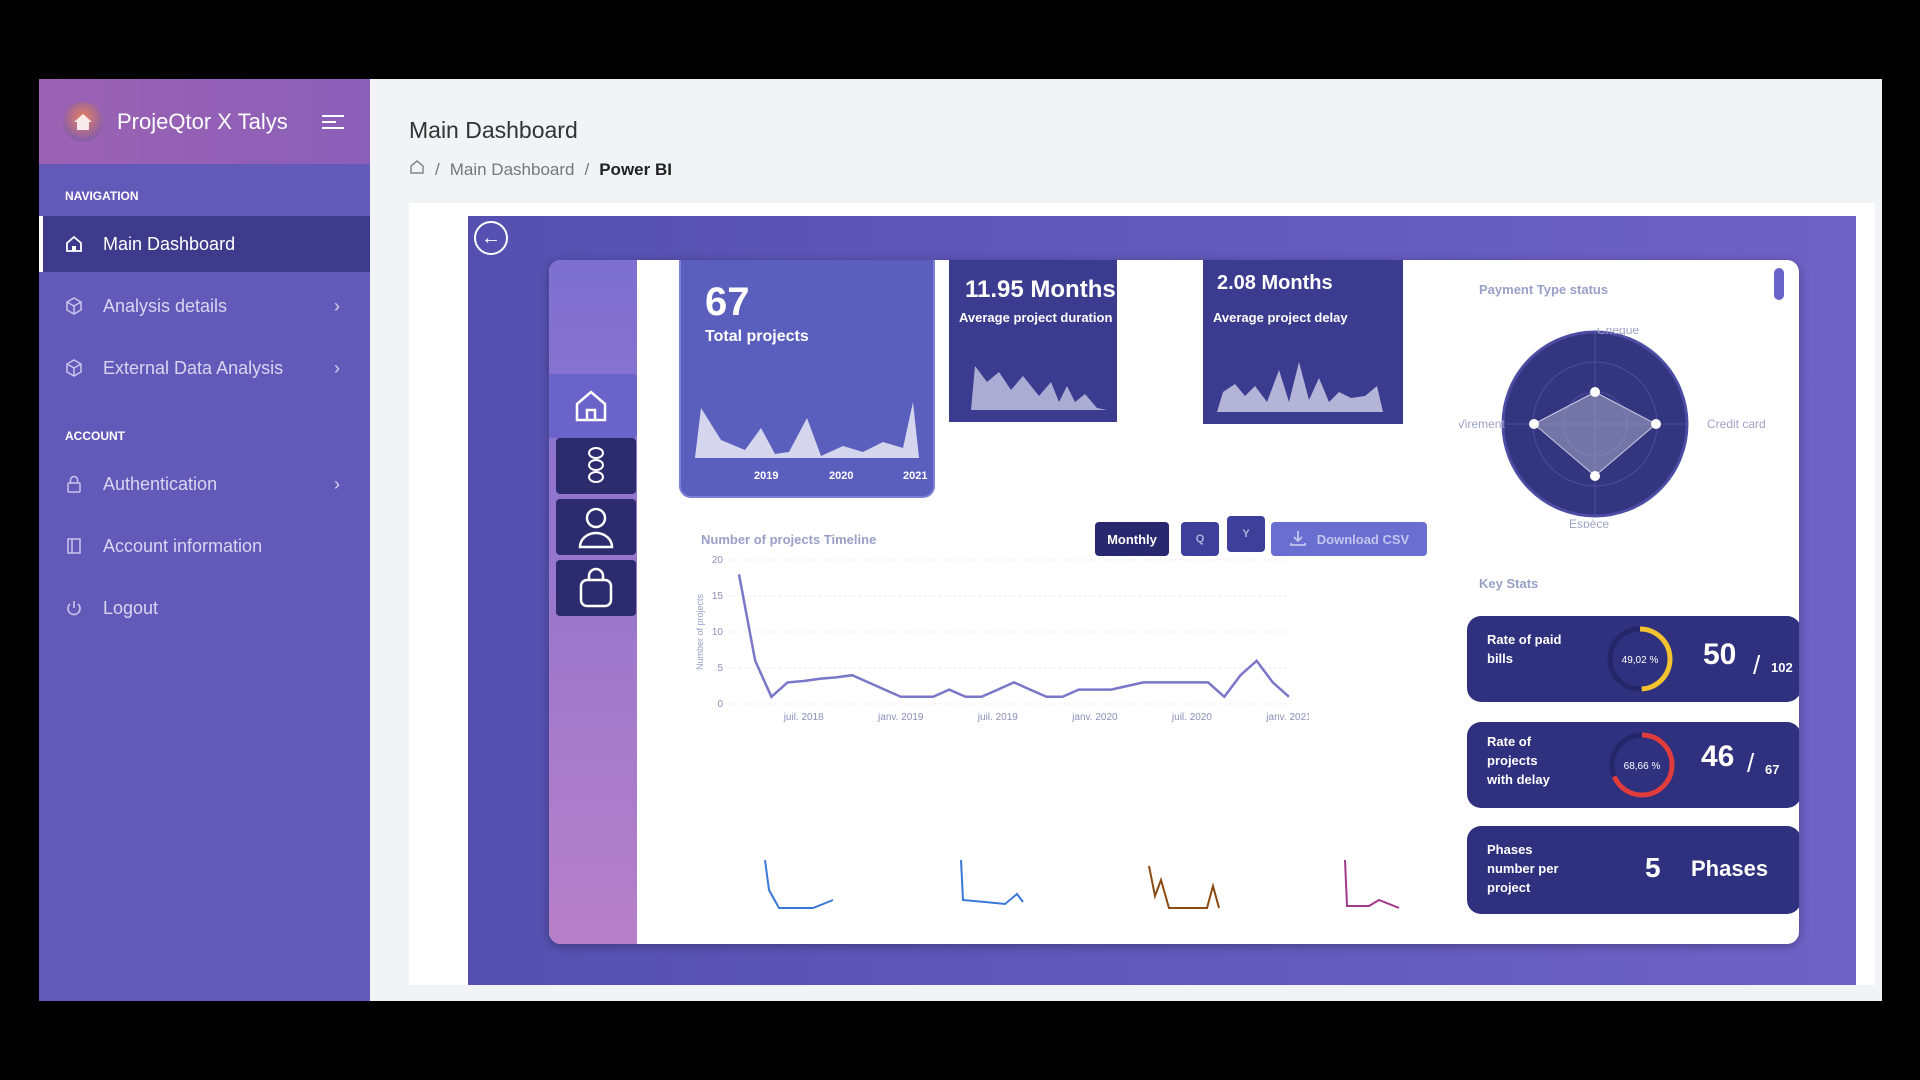 This screenshot has height=1080, width=1920. What do you see at coordinates (1779, 284) in the screenshot?
I see `filter-handle-icon` at bounding box center [1779, 284].